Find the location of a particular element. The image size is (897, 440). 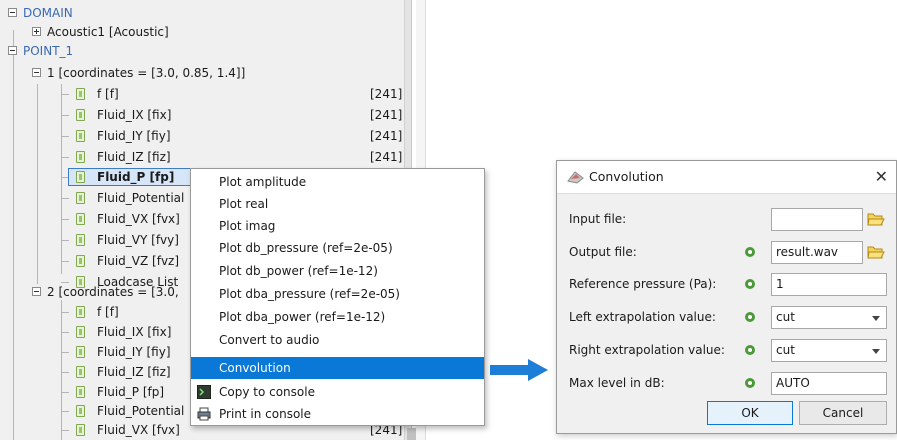

tree-node-label: DOMAIN is located at coordinates (48, 13).